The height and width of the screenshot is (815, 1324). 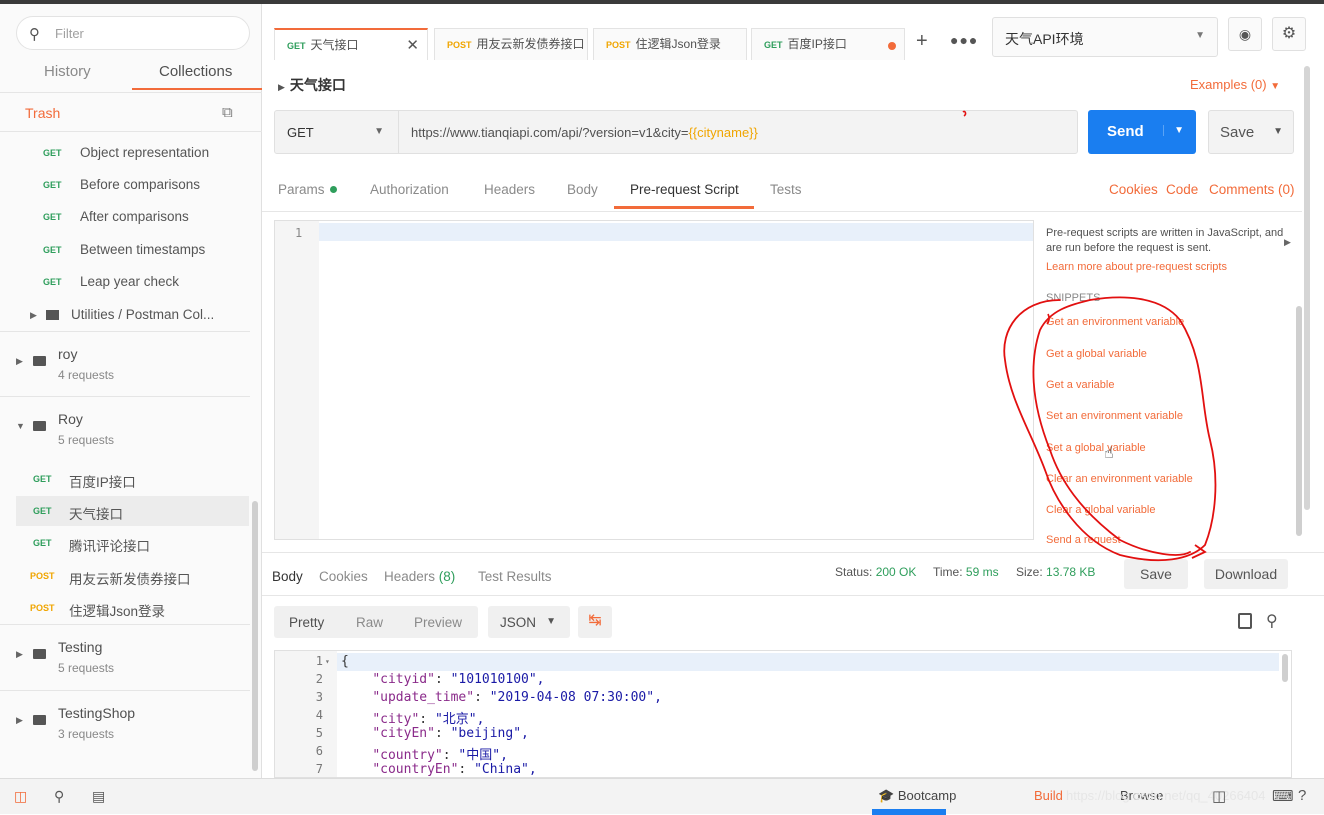 I want to click on snippets-scrollbar, so click(x=1299, y=421).